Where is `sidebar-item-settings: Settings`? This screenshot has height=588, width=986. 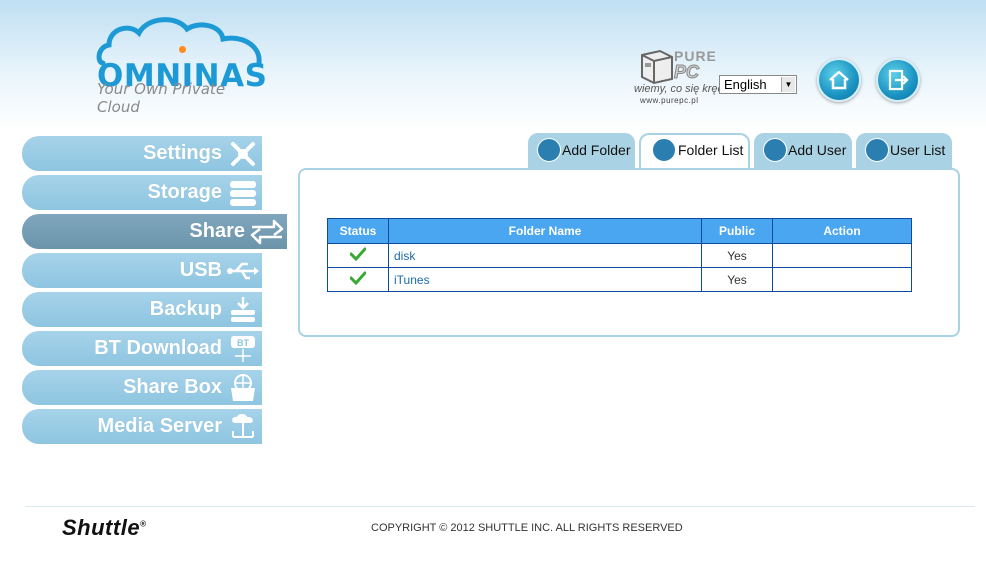 sidebar-item-settings: Settings is located at coordinates (142, 153).